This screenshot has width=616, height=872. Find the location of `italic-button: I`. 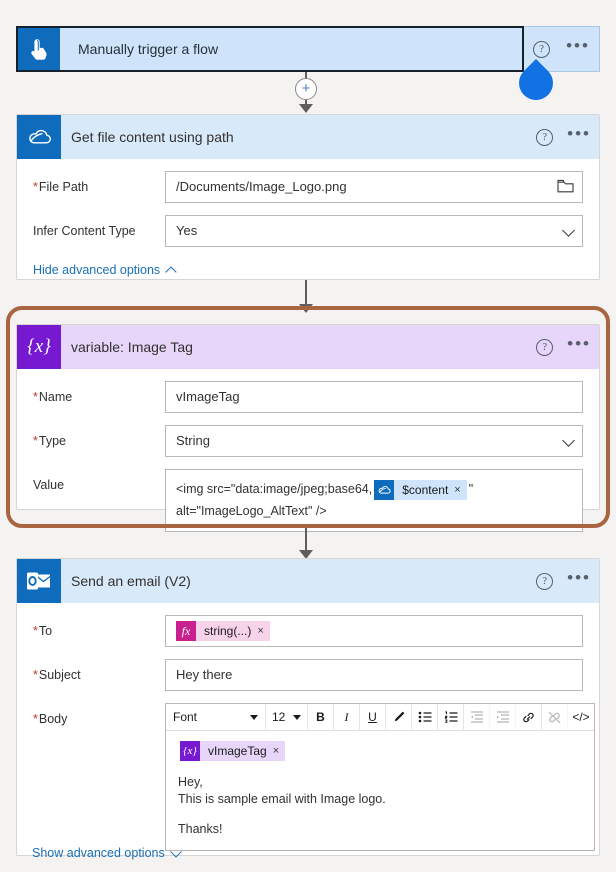

italic-button: I is located at coordinates (347, 717).